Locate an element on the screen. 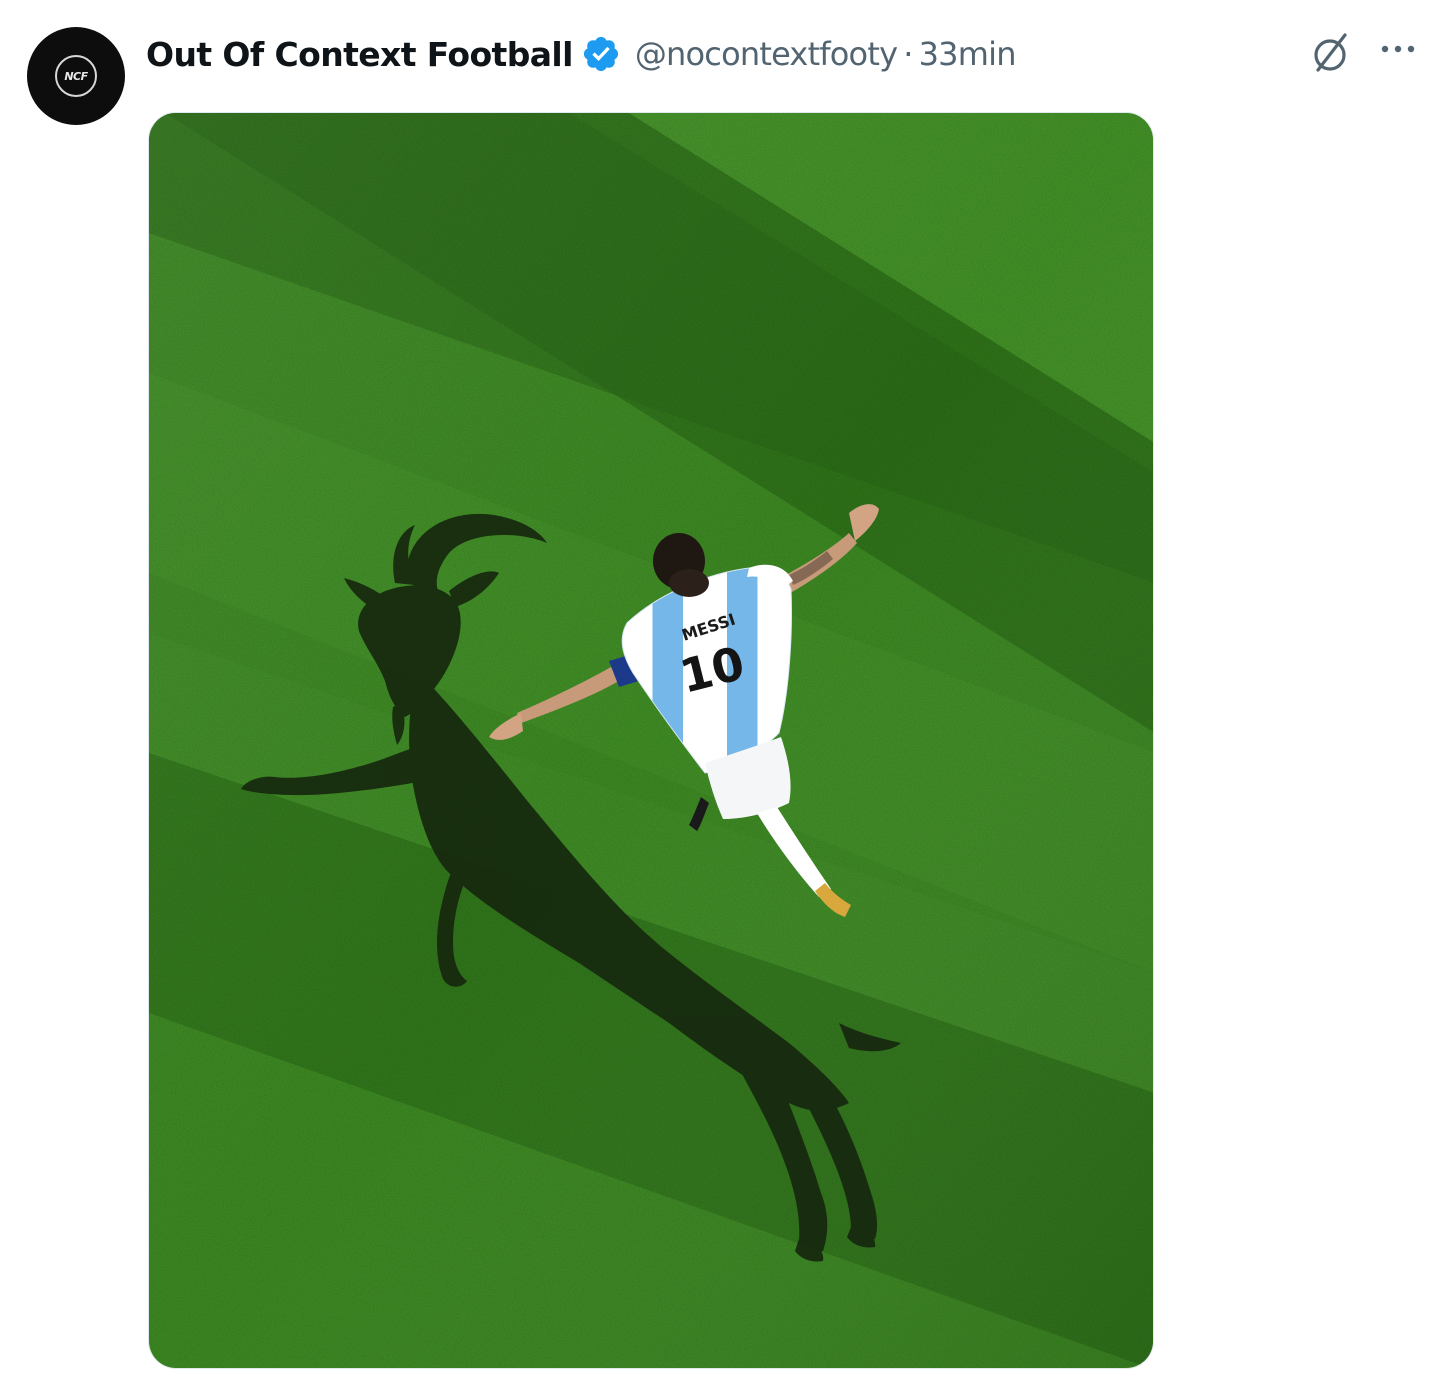 The height and width of the screenshot is (1380, 1440). avatar-logo: NCF is located at coordinates (76, 76).